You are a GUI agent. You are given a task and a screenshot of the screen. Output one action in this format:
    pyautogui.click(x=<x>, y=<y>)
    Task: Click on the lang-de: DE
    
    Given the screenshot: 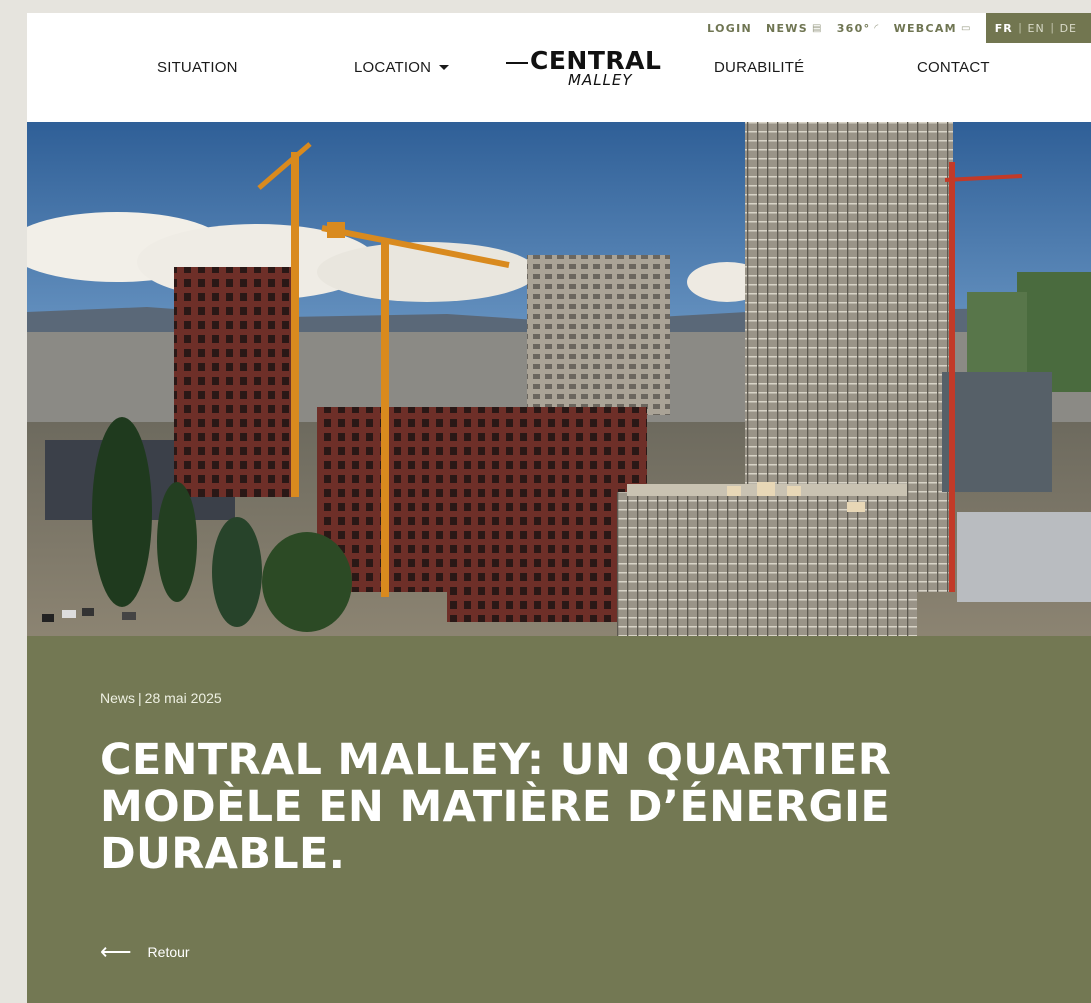 What is the action you would take?
    pyautogui.click(x=1068, y=28)
    